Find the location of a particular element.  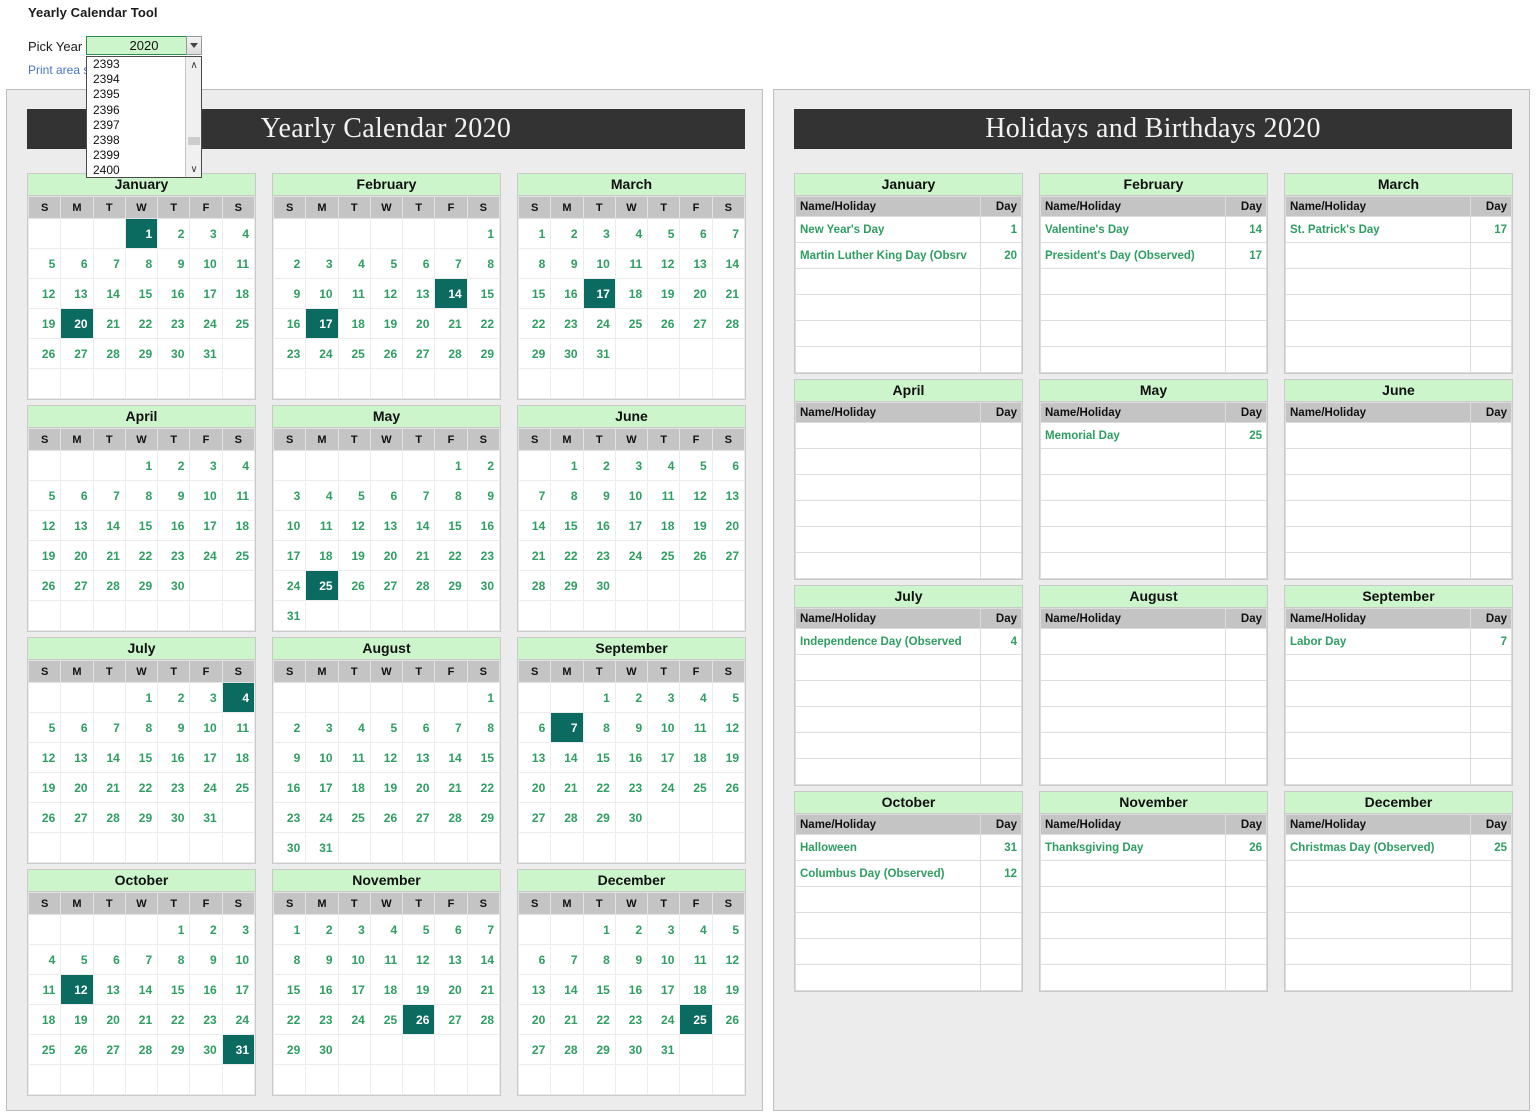

day-cell: 30 is located at coordinates (483, 585).